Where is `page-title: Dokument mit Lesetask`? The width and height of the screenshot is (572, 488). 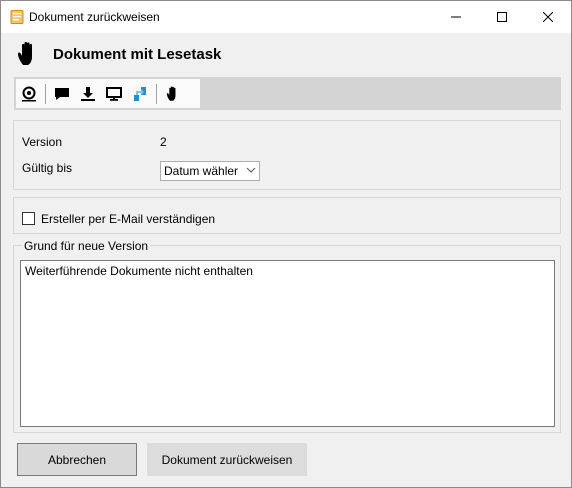 page-title: Dokument mit Lesetask is located at coordinates (137, 54).